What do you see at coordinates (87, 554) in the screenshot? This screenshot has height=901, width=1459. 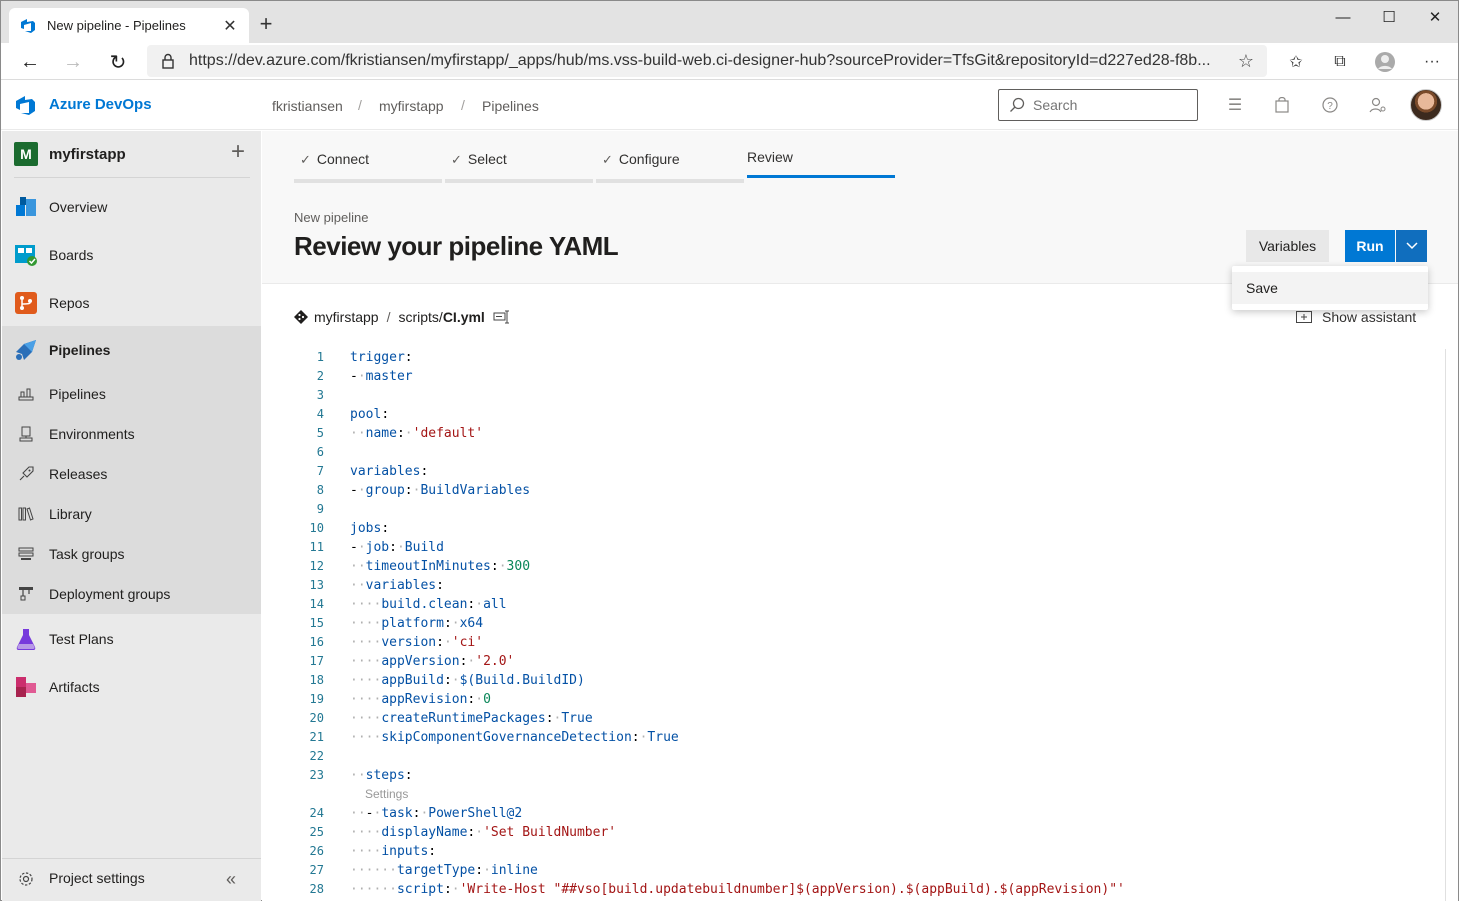 I see `sidebar-subitem-label: Task groups` at bounding box center [87, 554].